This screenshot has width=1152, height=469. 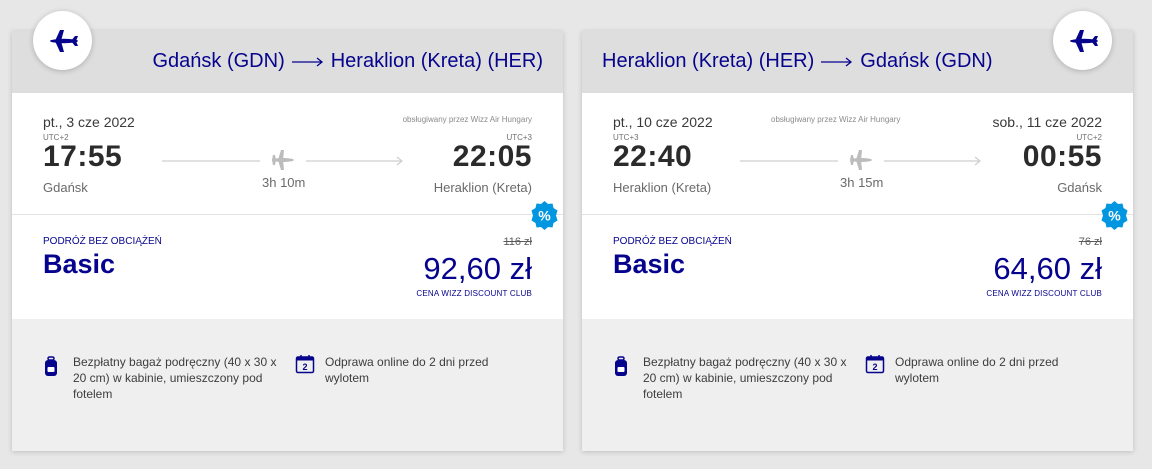 I want to click on route-origin: Heraklion (Kreta) (HER), so click(x=708, y=61).